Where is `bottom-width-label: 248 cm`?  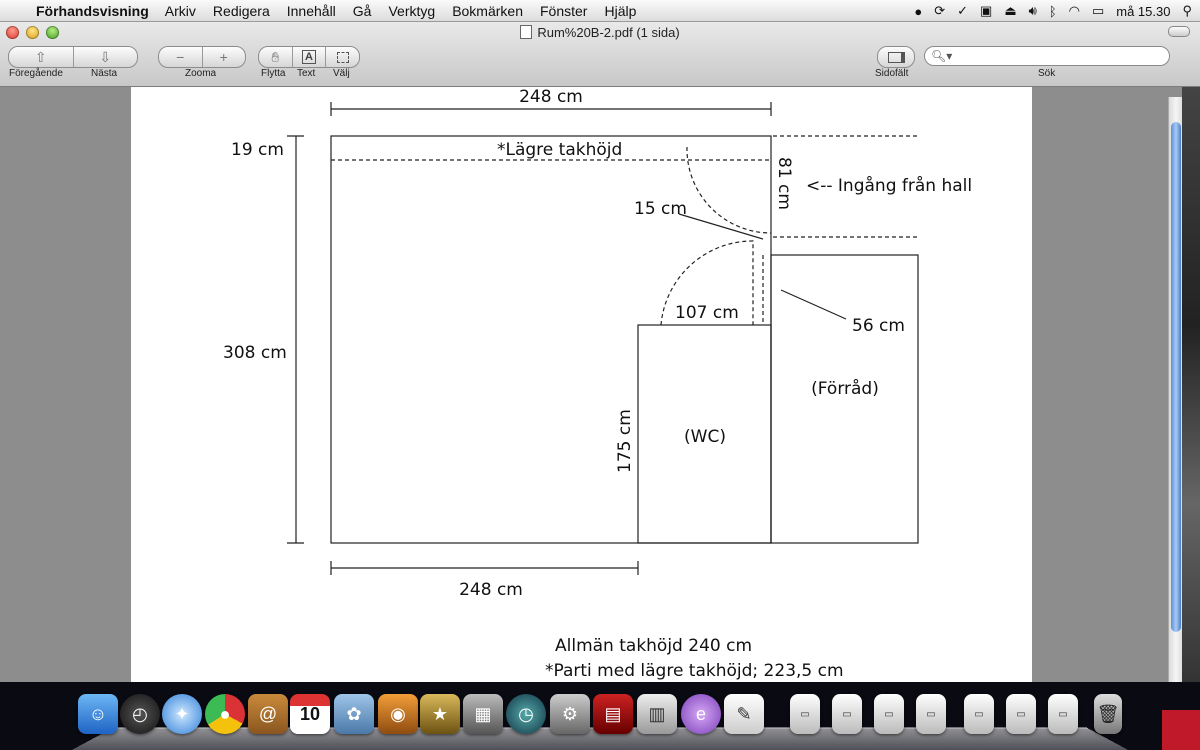
bottom-width-label: 248 cm is located at coordinates (491, 590).